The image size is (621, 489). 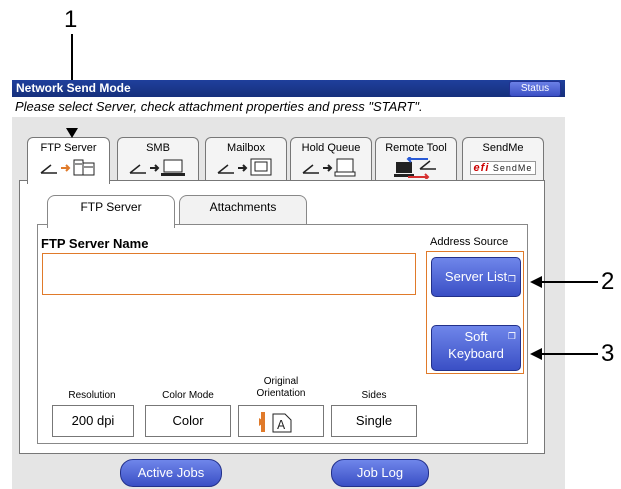 I want to click on mailbox-icon, so click(x=246, y=169).